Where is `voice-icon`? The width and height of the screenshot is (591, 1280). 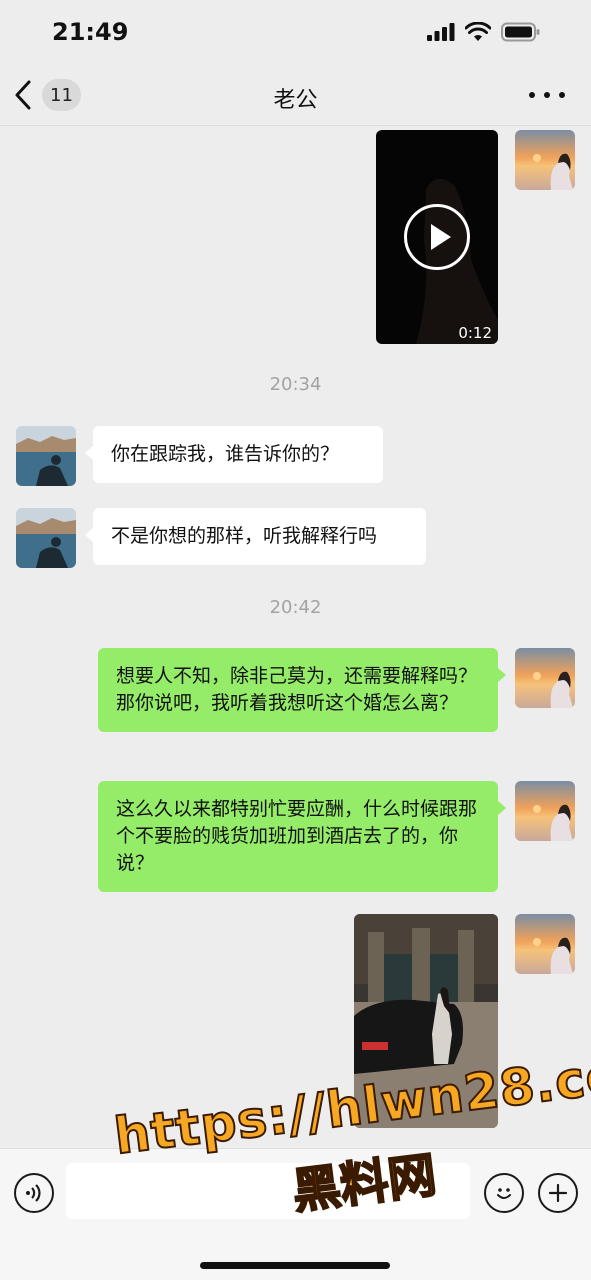 voice-icon is located at coordinates (33, 1193).